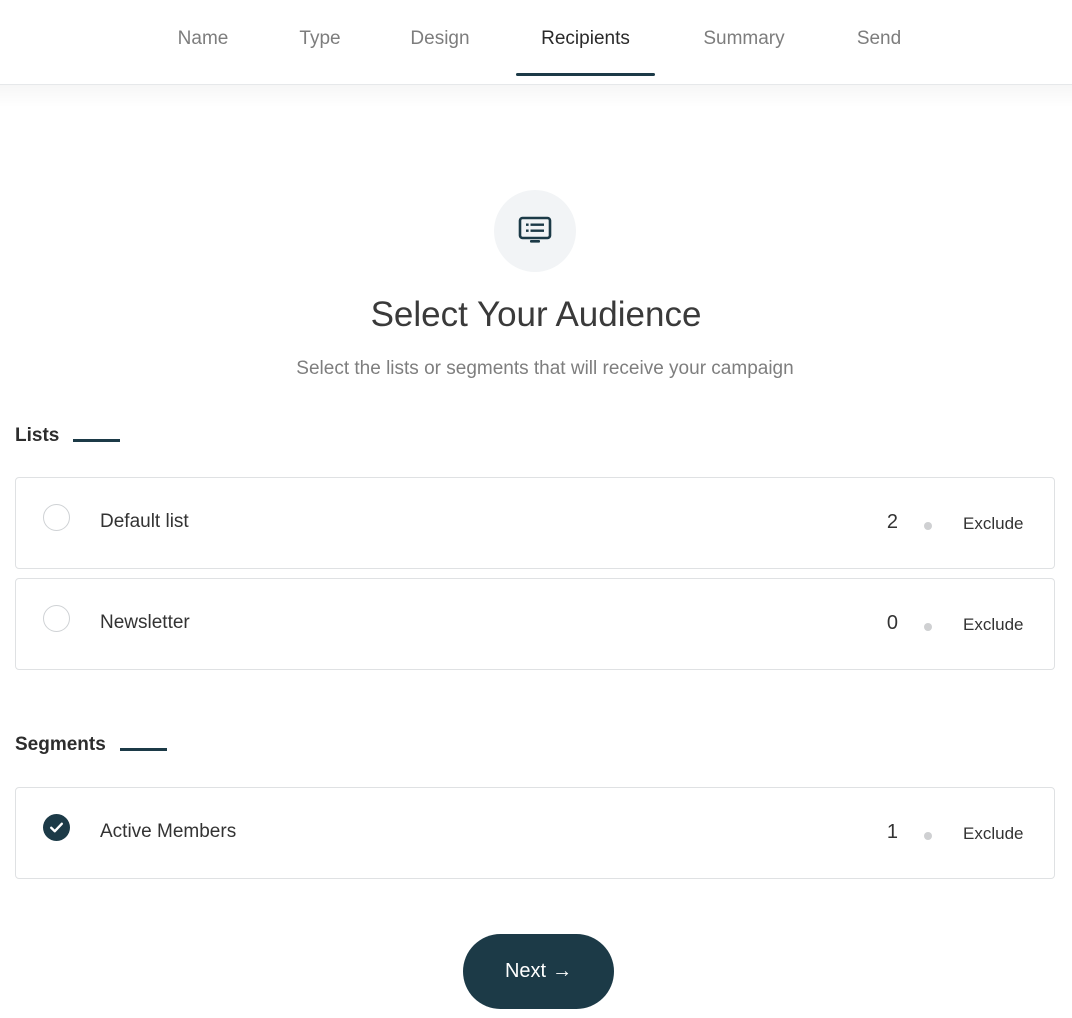  I want to click on segments-heading-rule, so click(143, 749).